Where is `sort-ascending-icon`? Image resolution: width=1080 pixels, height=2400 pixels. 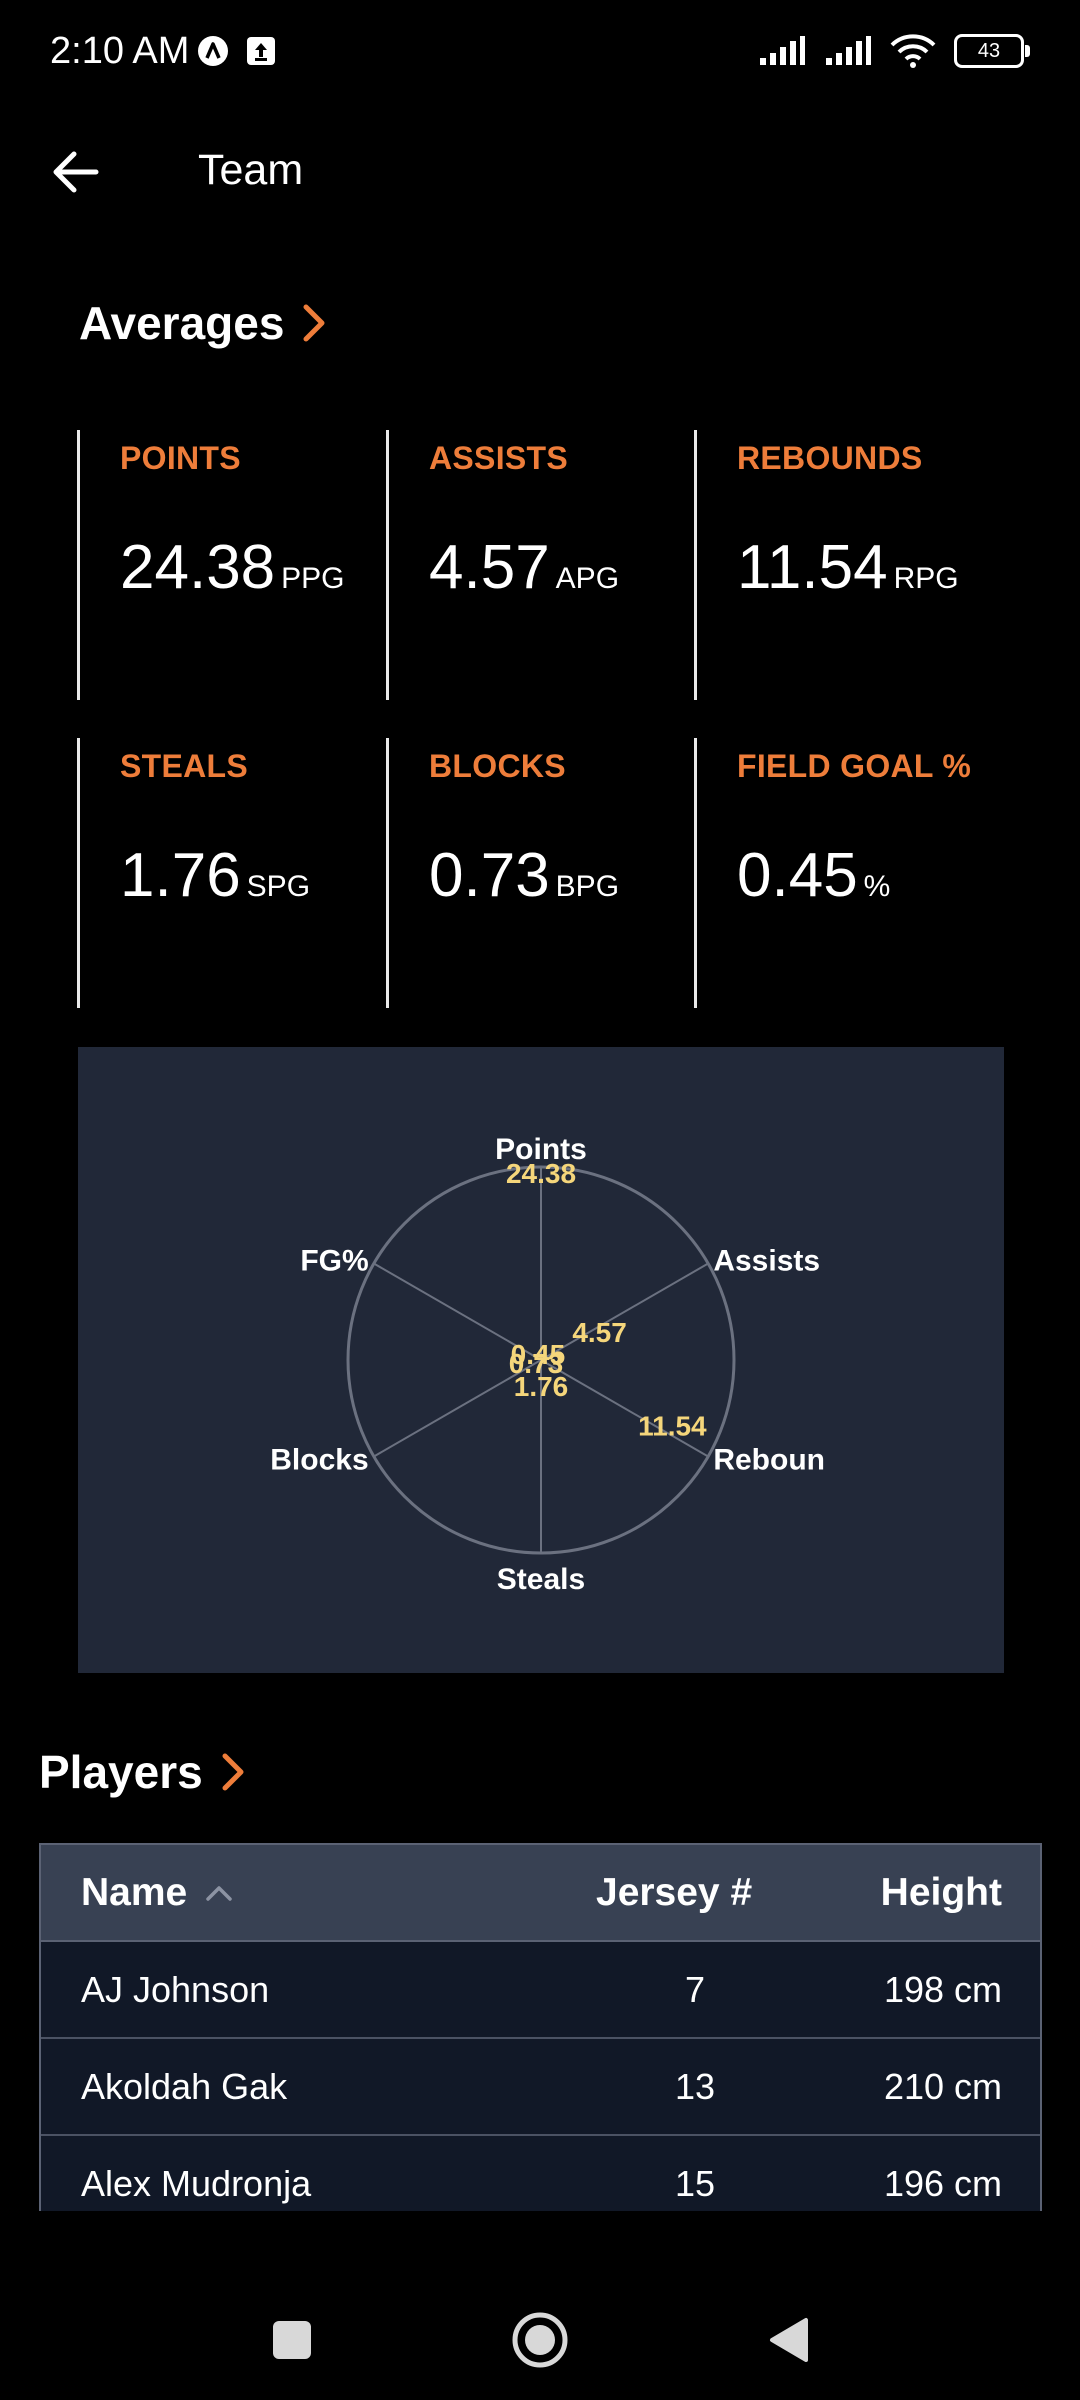 sort-ascending-icon is located at coordinates (219, 1893).